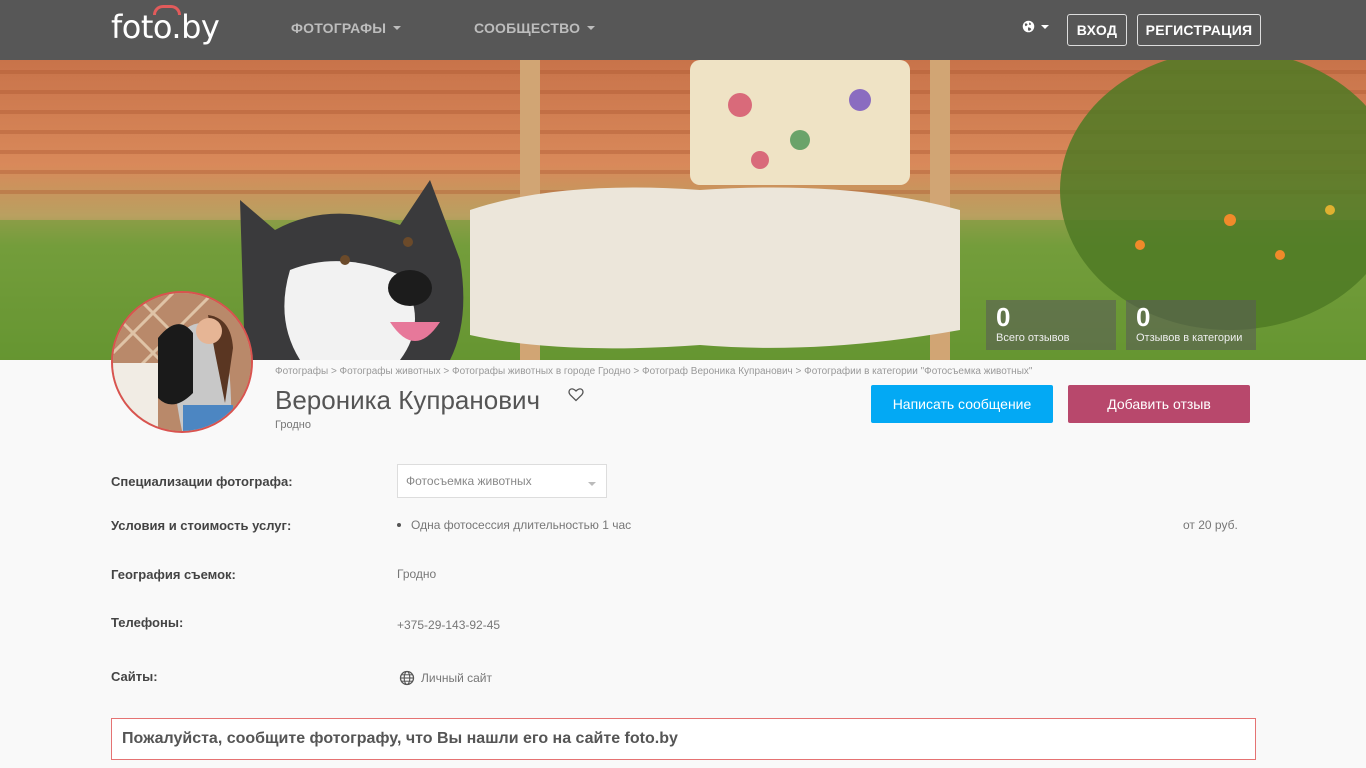 The image size is (1366, 768). What do you see at coordinates (339, 28) in the screenshot?
I see `nav-photographers-label: ФОТОГРАФЫ` at bounding box center [339, 28].